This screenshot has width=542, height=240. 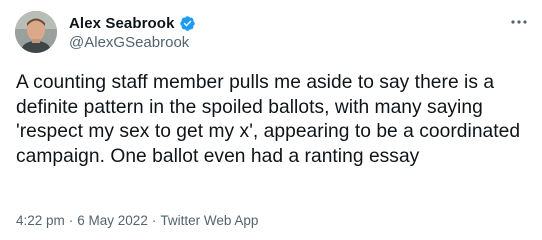 I want to click on verified-badge-icon, so click(x=187, y=23).